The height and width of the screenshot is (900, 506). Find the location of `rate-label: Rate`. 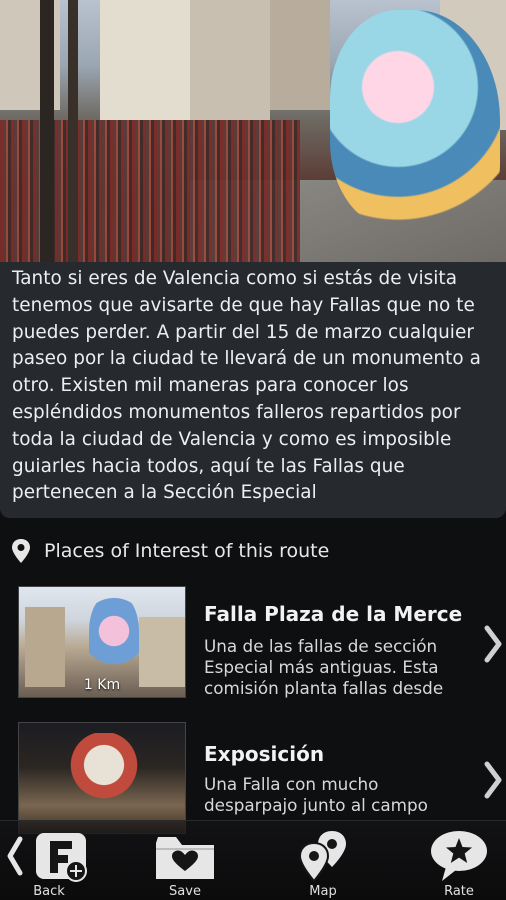

rate-label: Rate is located at coordinates (459, 891).